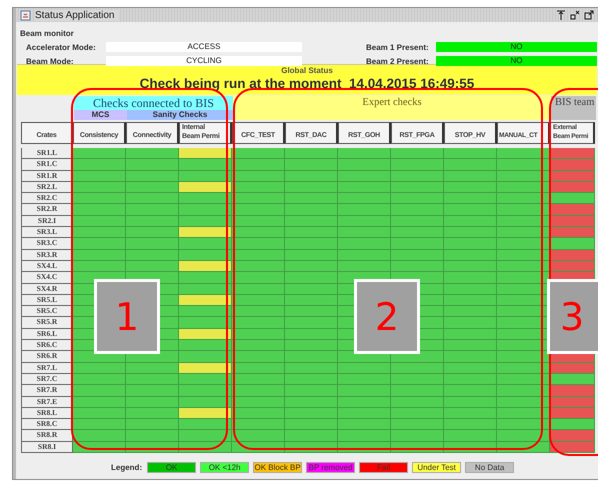 The height and width of the screenshot is (484, 598). Describe the element at coordinates (387, 316) in the screenshot. I see `number-label: 2` at that location.